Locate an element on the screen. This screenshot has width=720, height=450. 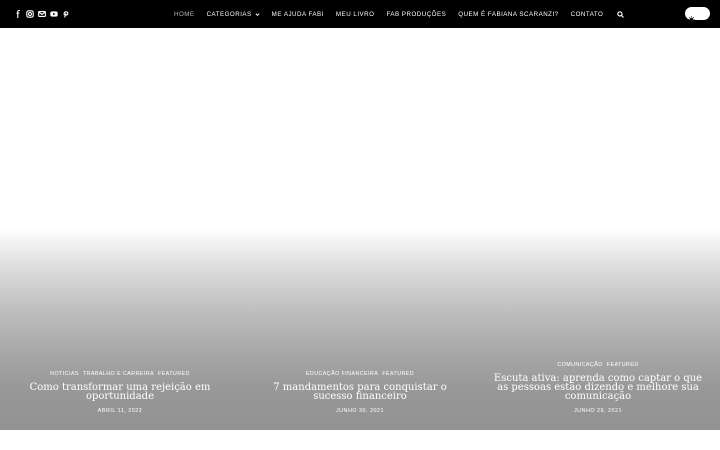
nav-item-label: ME AJUDA FABI is located at coordinates (297, 14).